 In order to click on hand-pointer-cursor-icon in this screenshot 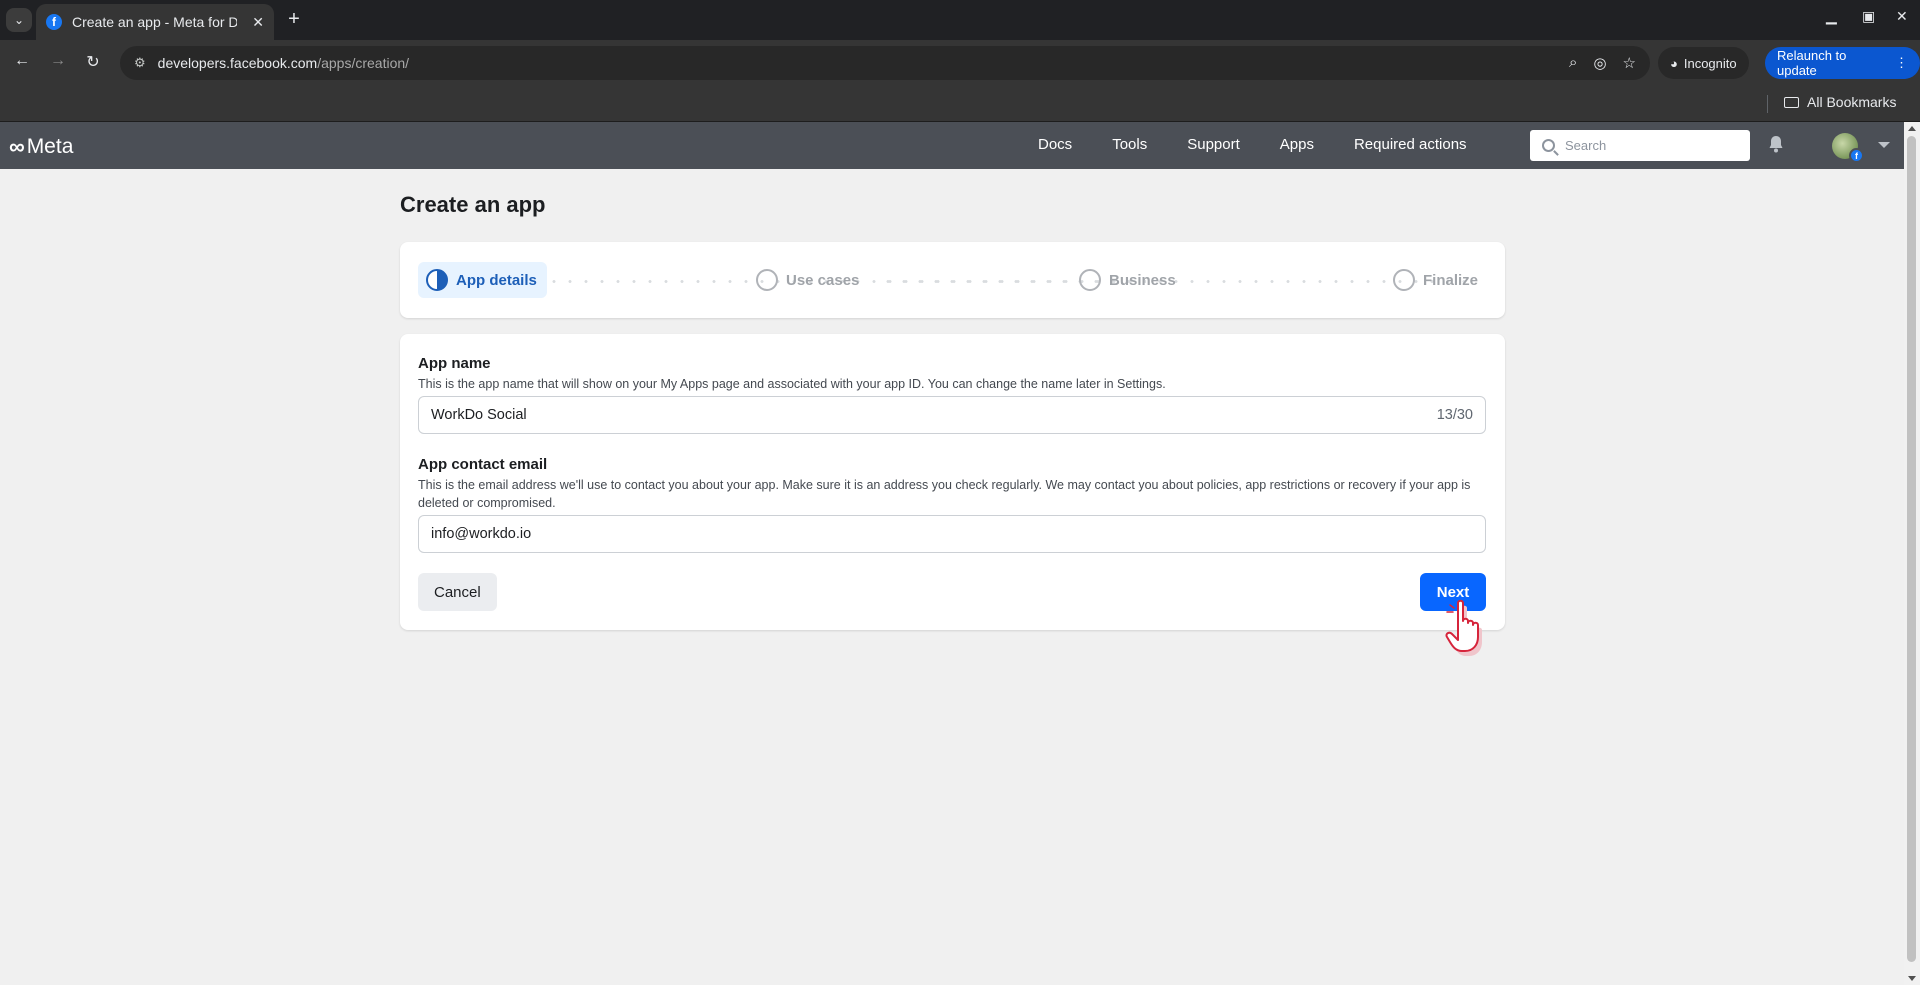, I will do `click(1463, 627)`.